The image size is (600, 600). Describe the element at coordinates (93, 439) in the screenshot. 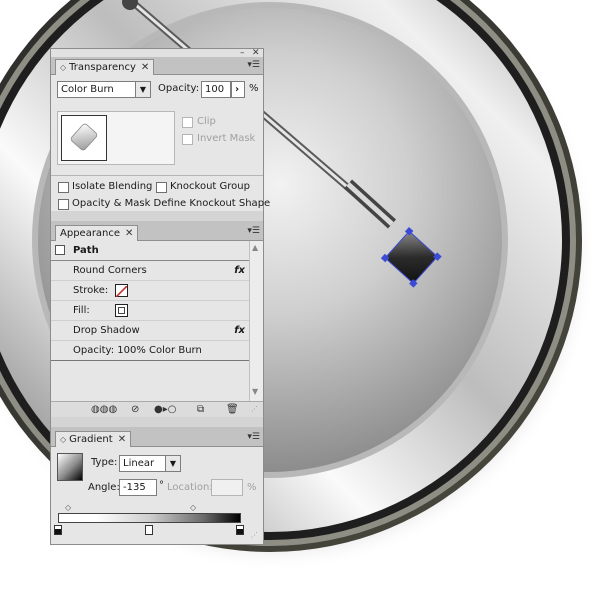

I see `tab-gradient: ◇ Gradient ✕` at that location.